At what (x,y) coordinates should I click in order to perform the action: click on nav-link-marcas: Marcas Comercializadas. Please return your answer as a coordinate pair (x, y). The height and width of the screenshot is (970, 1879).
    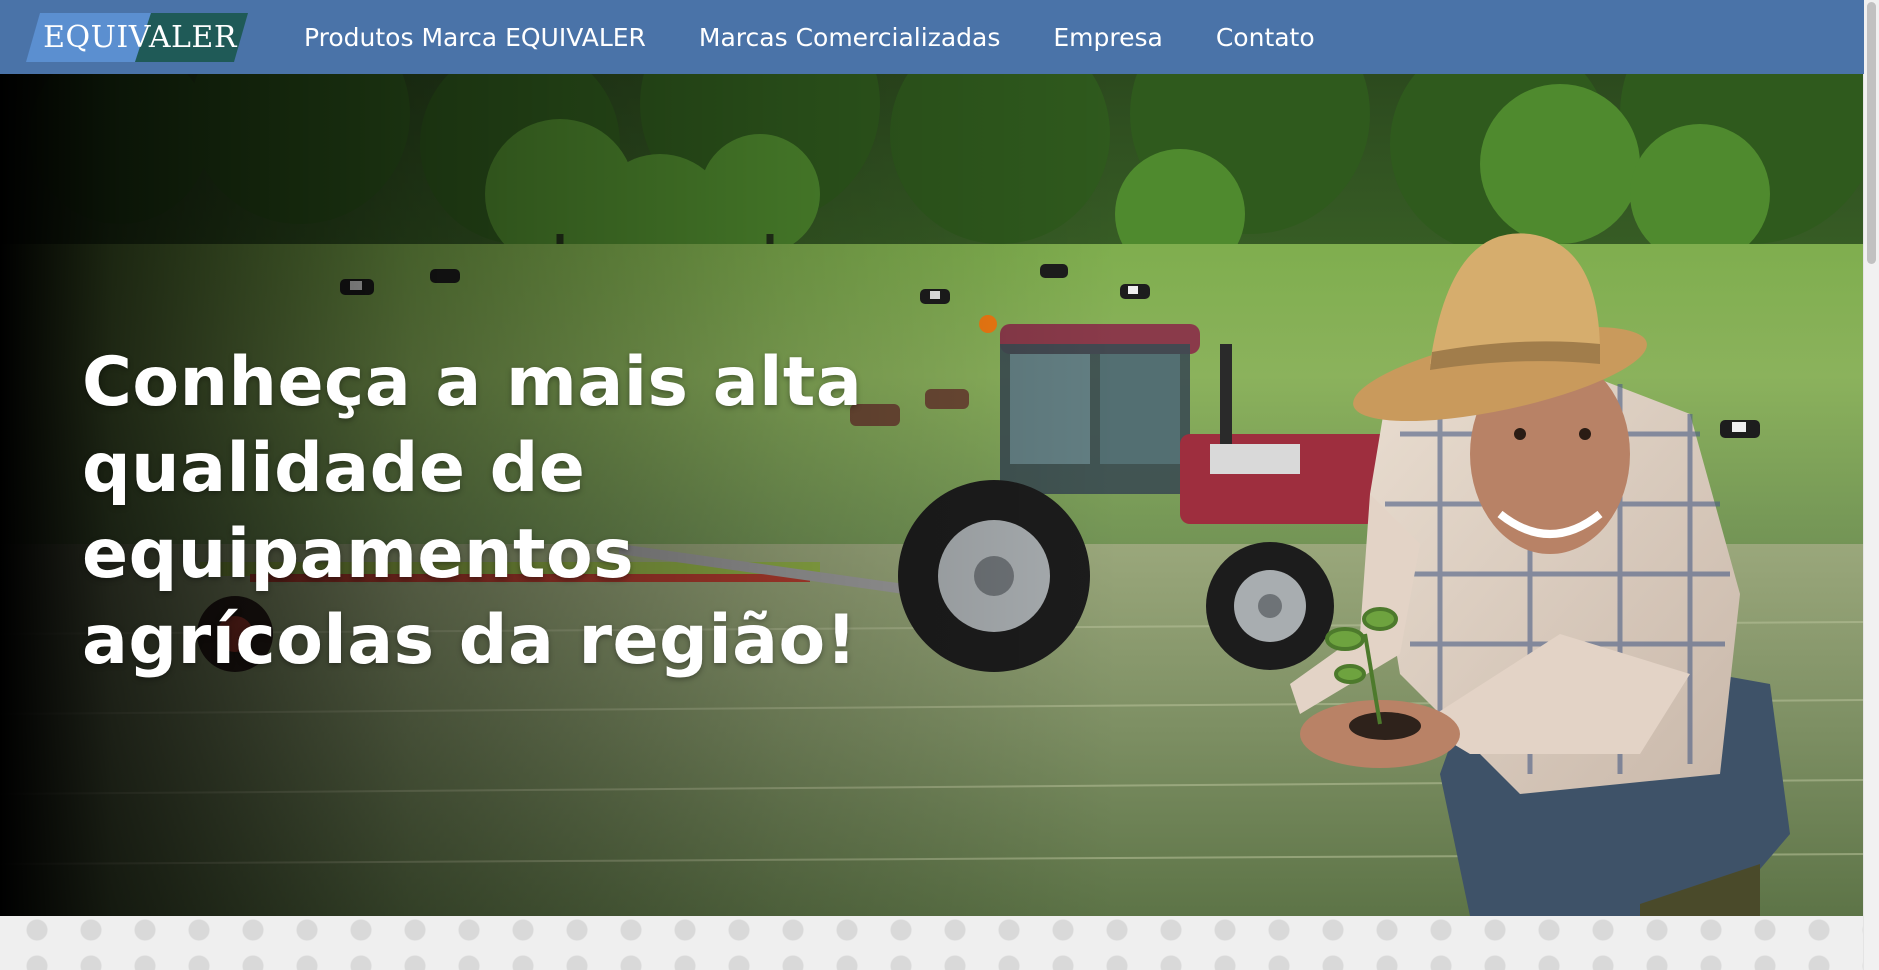
    Looking at the image, I should click on (849, 37).